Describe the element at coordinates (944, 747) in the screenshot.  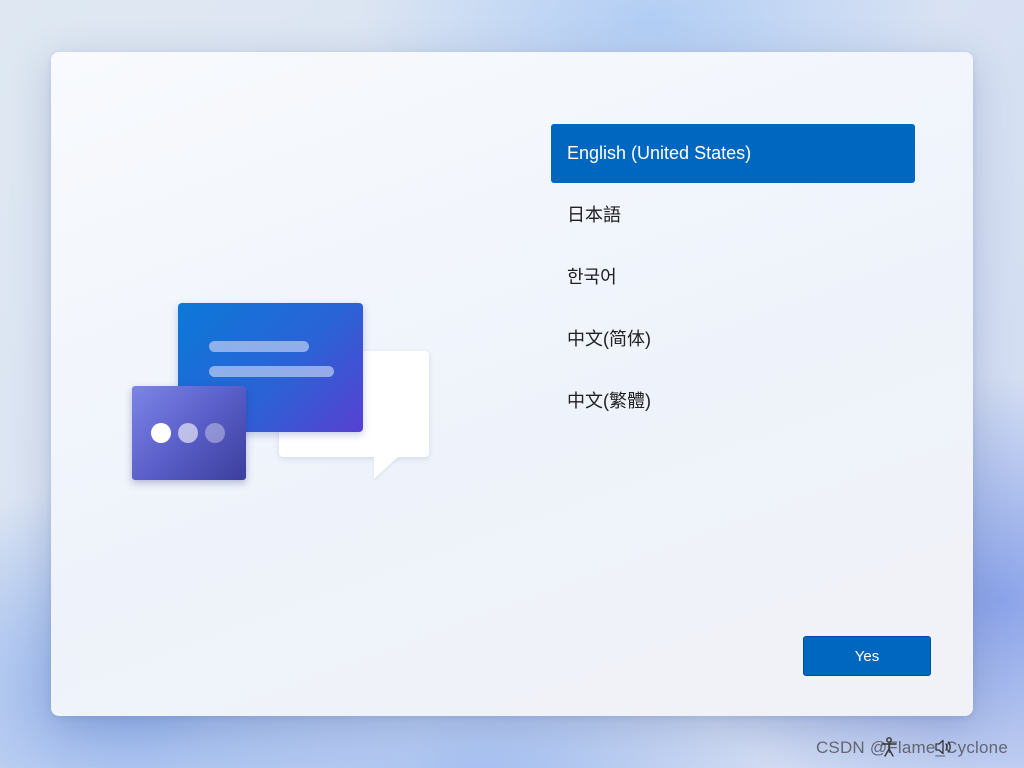
I see `volume-icon` at that location.